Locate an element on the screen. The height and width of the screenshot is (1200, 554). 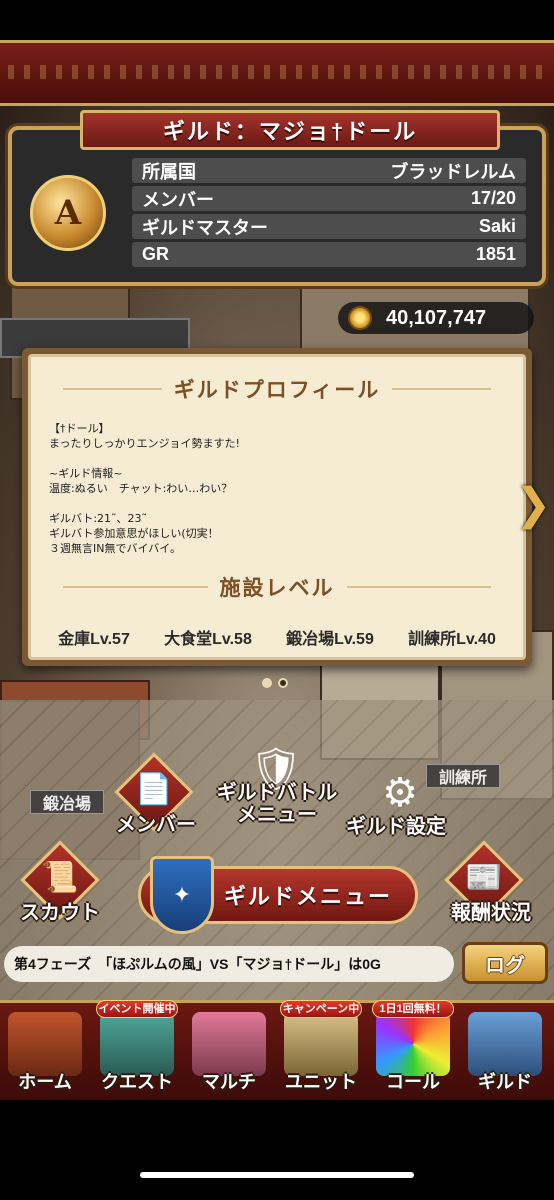
gold-counter: 40,107,747 is located at coordinates (436, 318).